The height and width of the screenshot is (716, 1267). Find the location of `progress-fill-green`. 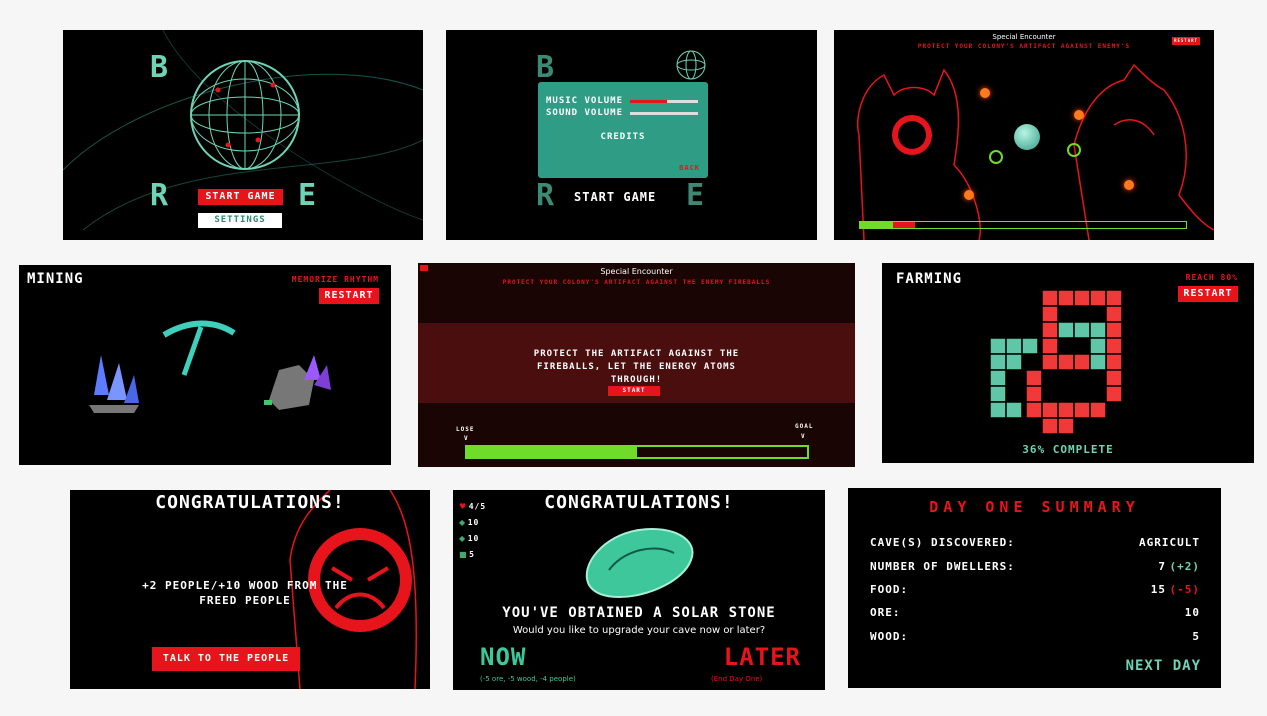

progress-fill-green is located at coordinates (876, 225).